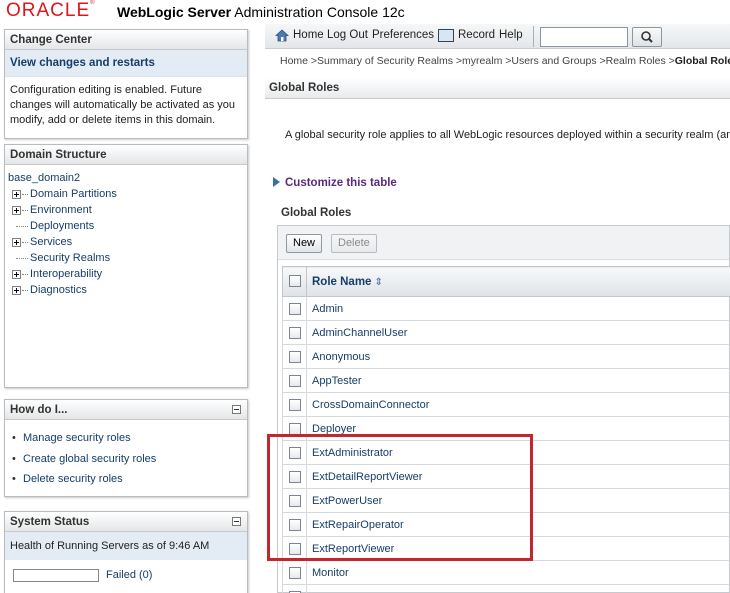  I want to click on product-name: WebLogic Server, so click(174, 12).